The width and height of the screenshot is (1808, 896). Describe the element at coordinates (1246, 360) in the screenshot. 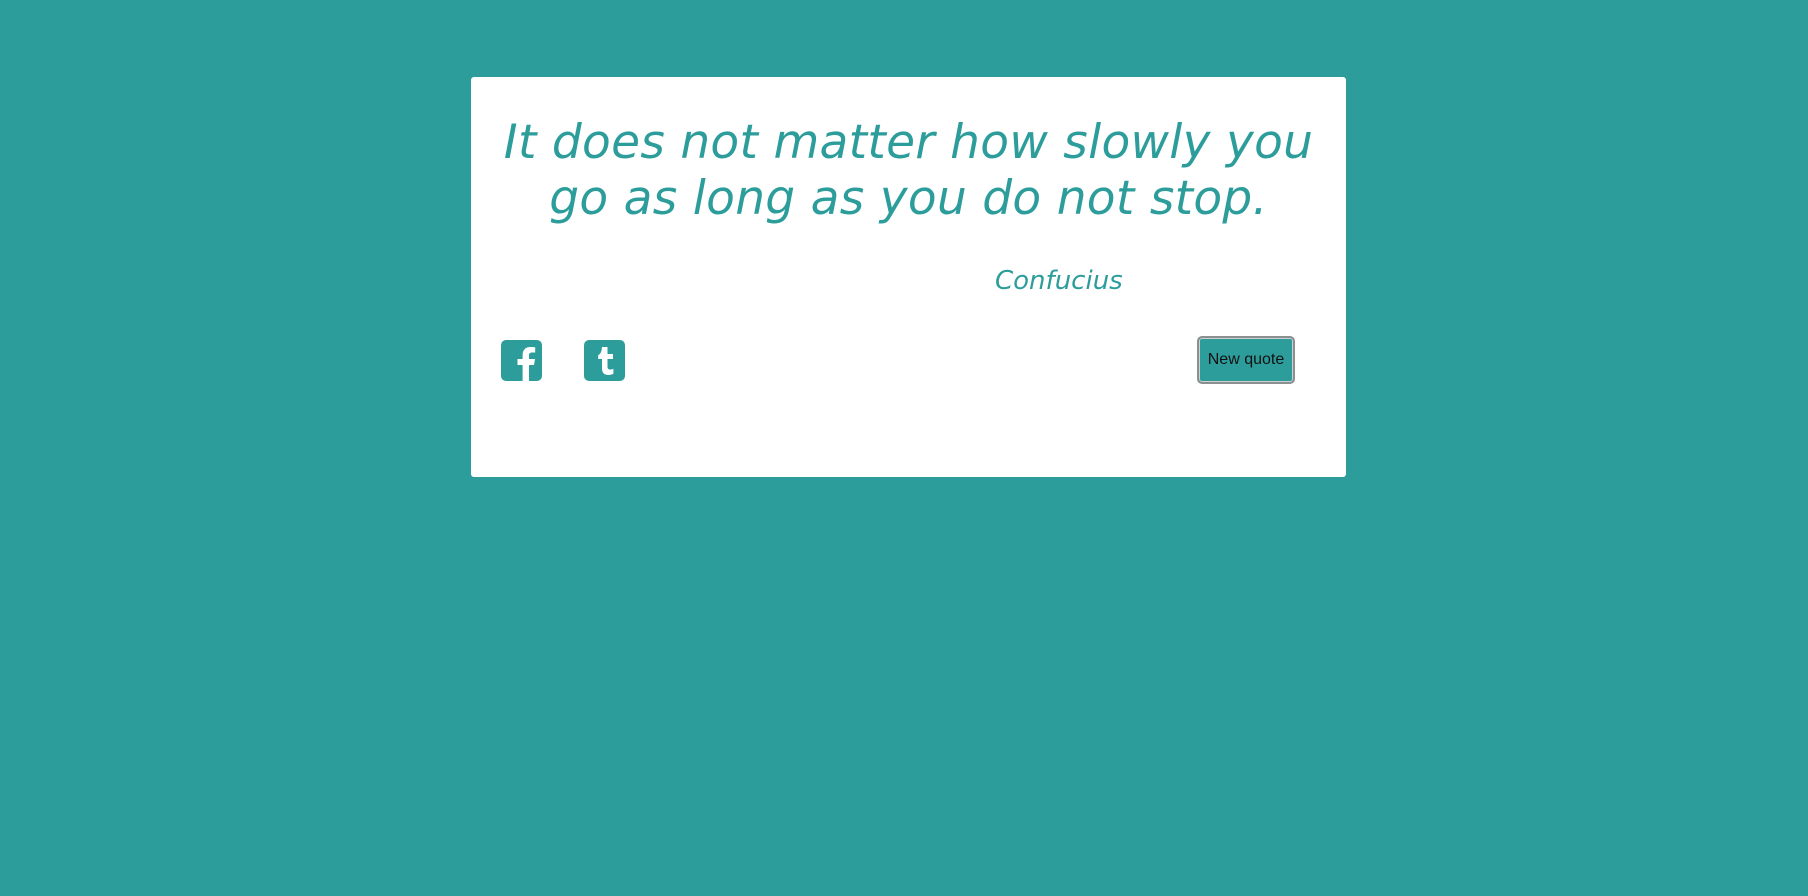

I see `new-quote-button: New quote` at that location.